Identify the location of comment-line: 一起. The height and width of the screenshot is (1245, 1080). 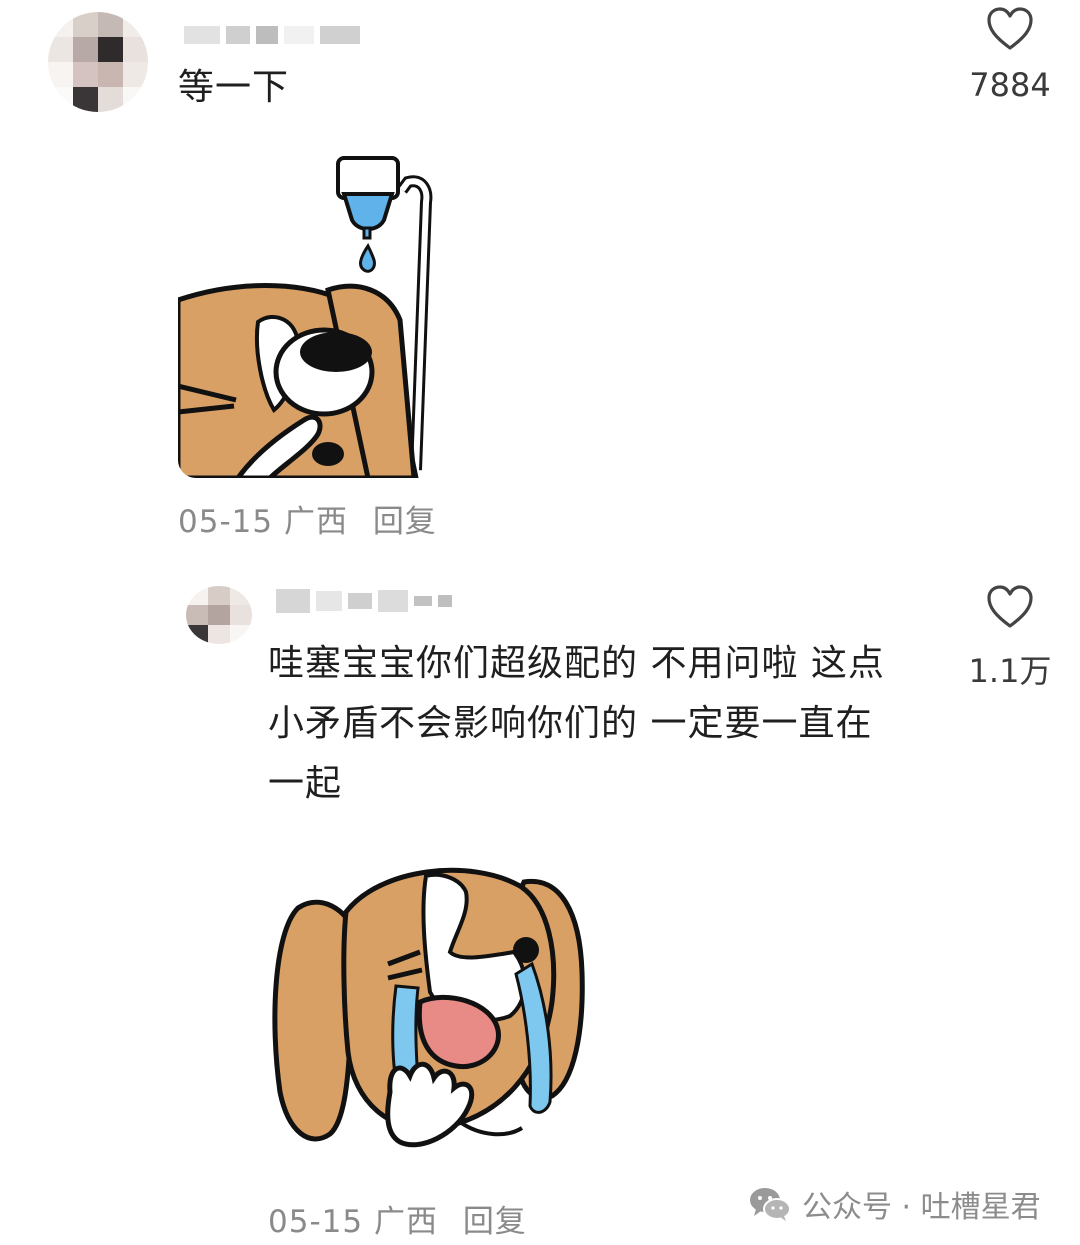
(305, 783).